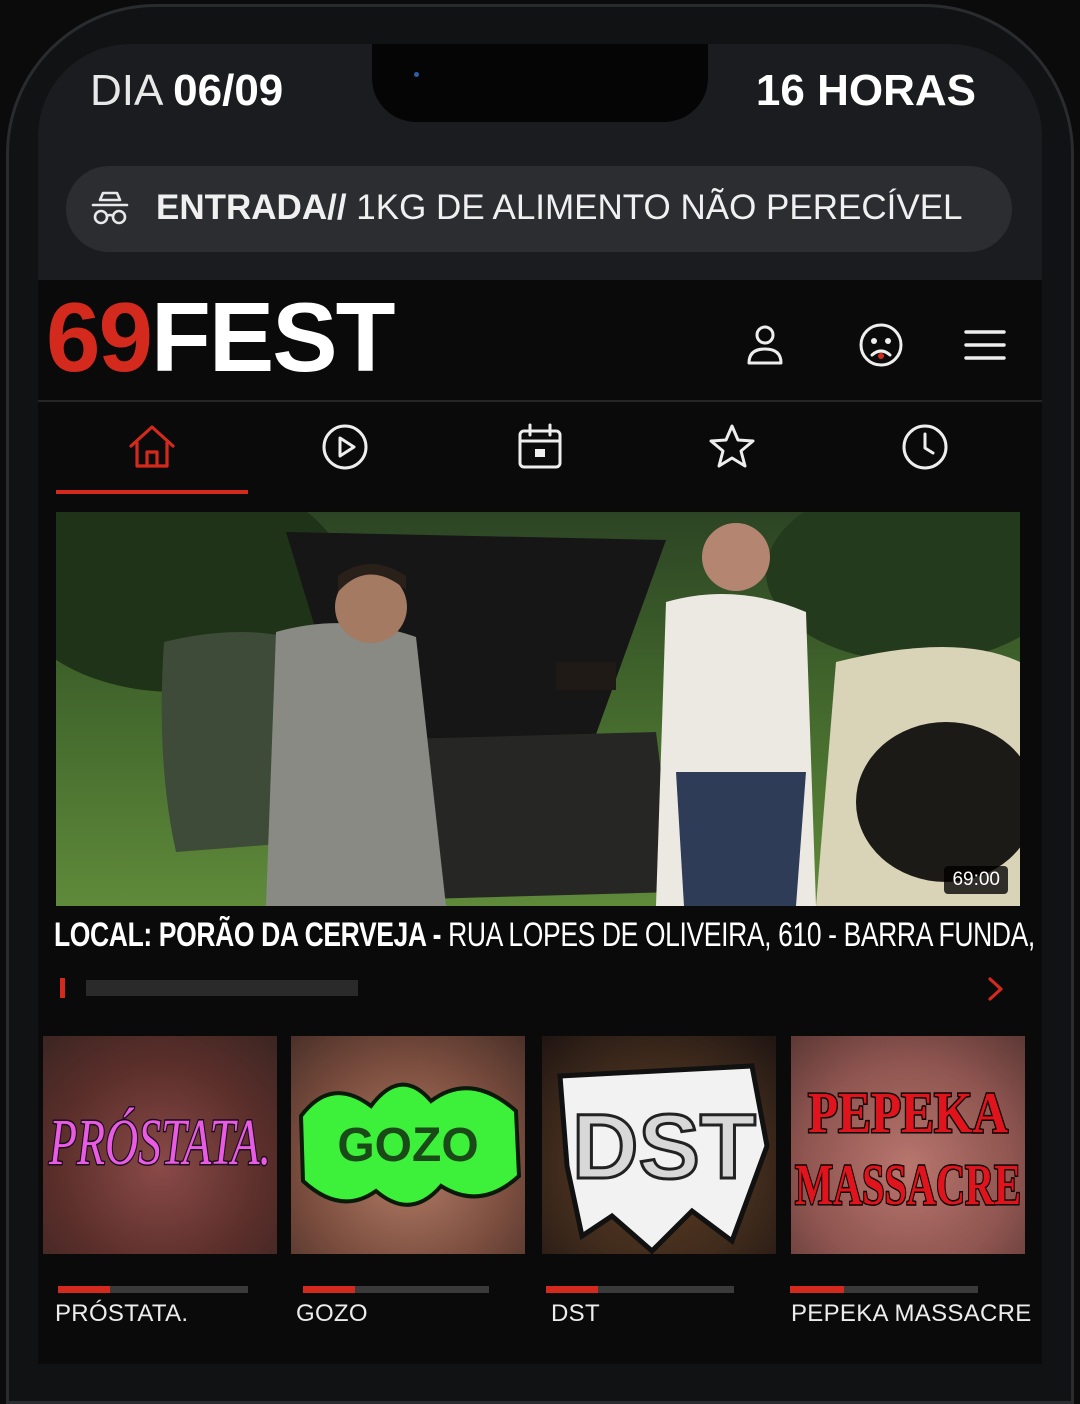  Describe the element at coordinates (765, 345) in the screenshot. I see `user-icon` at that location.